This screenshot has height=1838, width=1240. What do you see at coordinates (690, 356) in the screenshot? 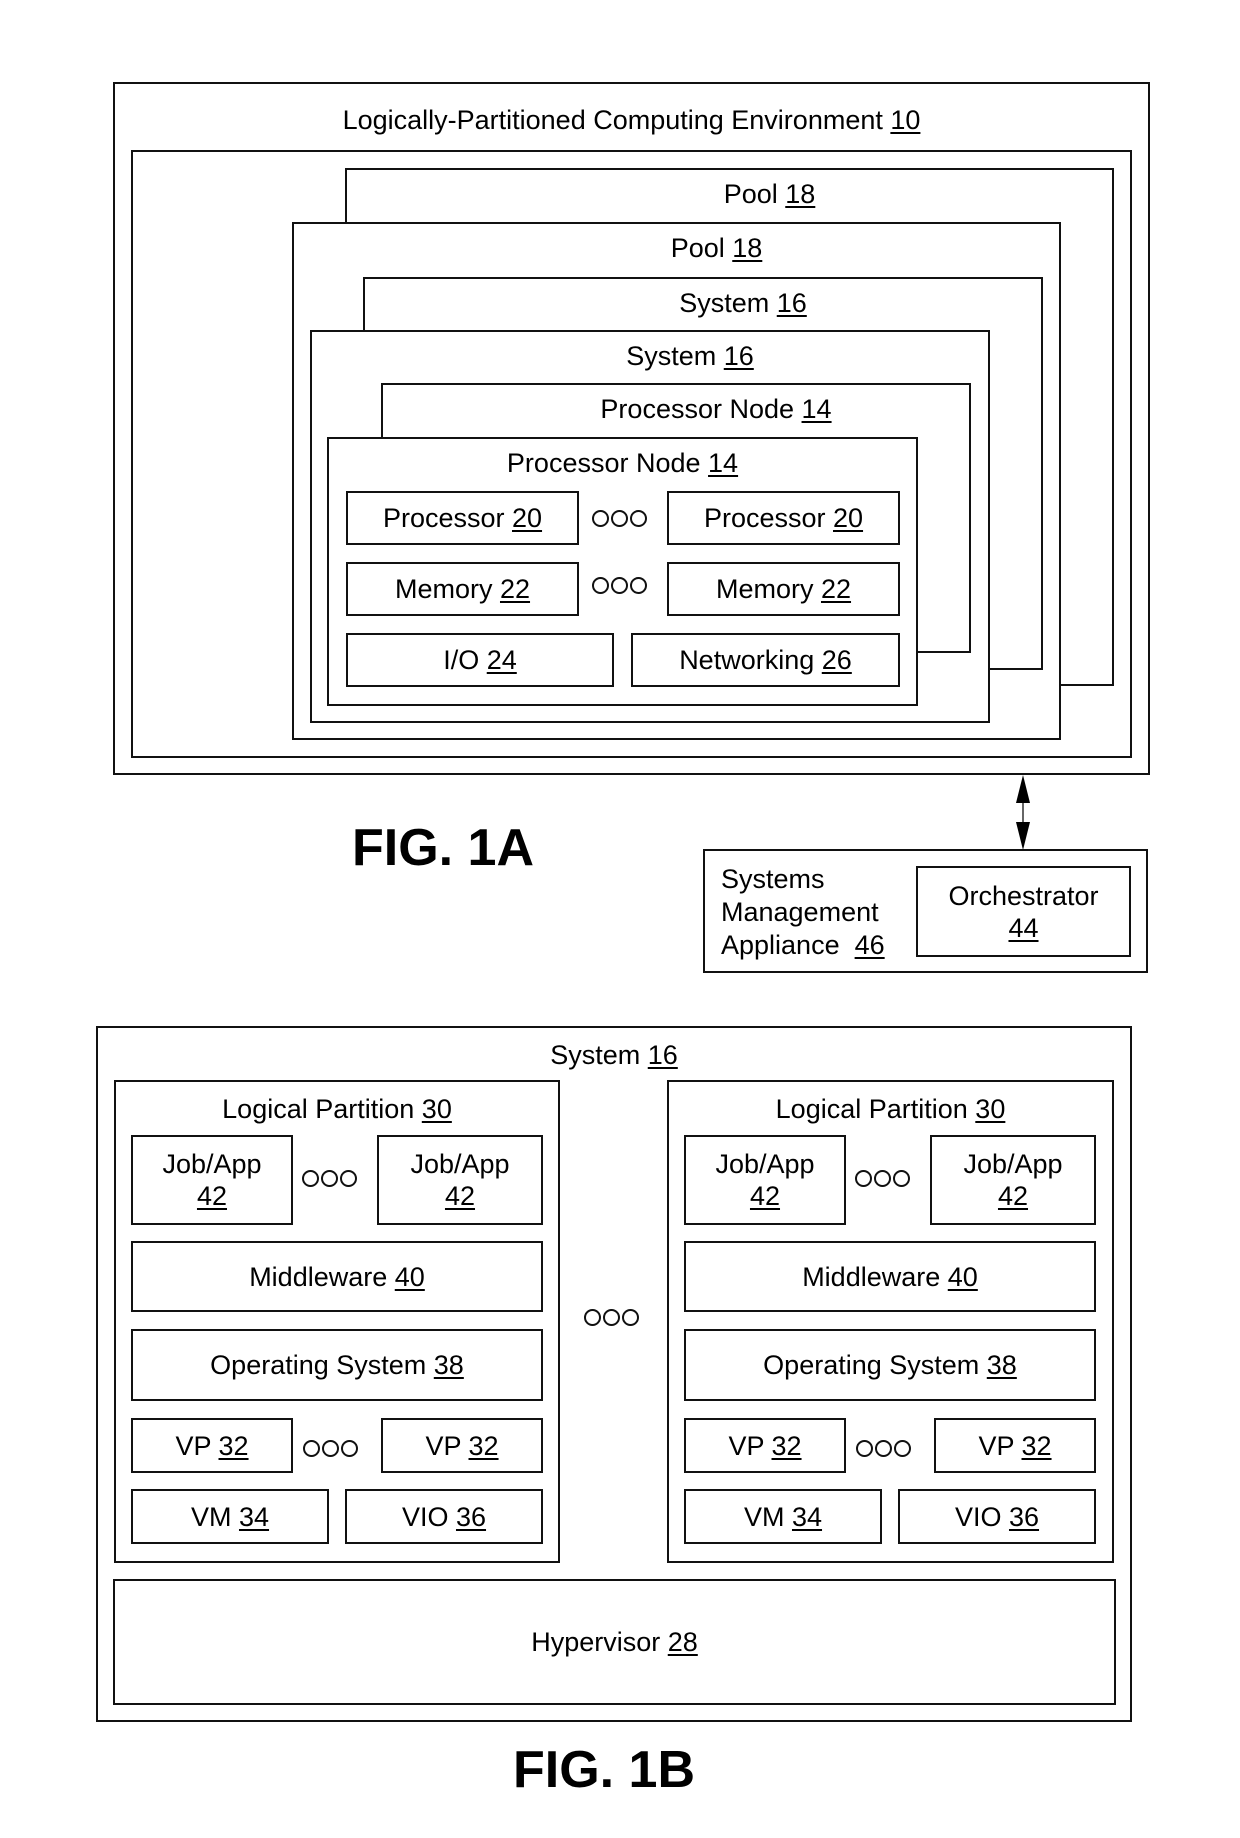
I see `system-front-label: System 16` at bounding box center [690, 356].